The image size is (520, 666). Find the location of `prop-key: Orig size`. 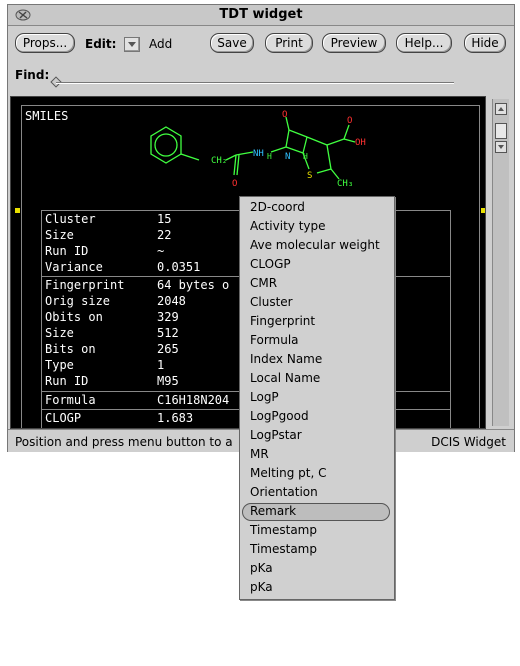

prop-key: Orig size is located at coordinates (78, 301).